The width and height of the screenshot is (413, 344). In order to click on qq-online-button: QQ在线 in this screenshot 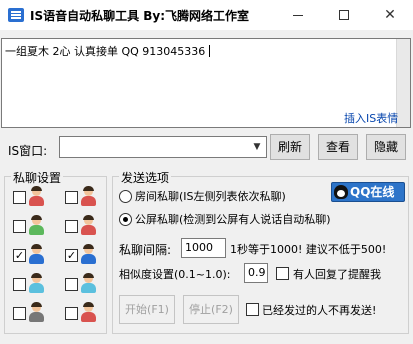, I will do `click(368, 192)`.